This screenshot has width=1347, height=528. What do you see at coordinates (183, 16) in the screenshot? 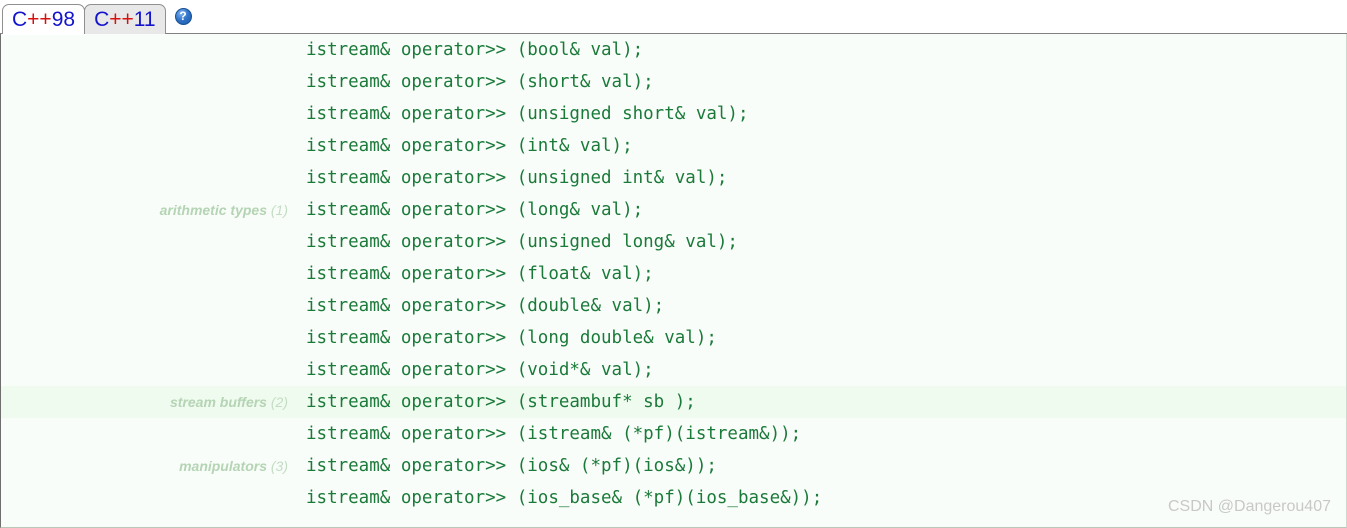
I see `help-circle-icon: ?` at bounding box center [183, 16].